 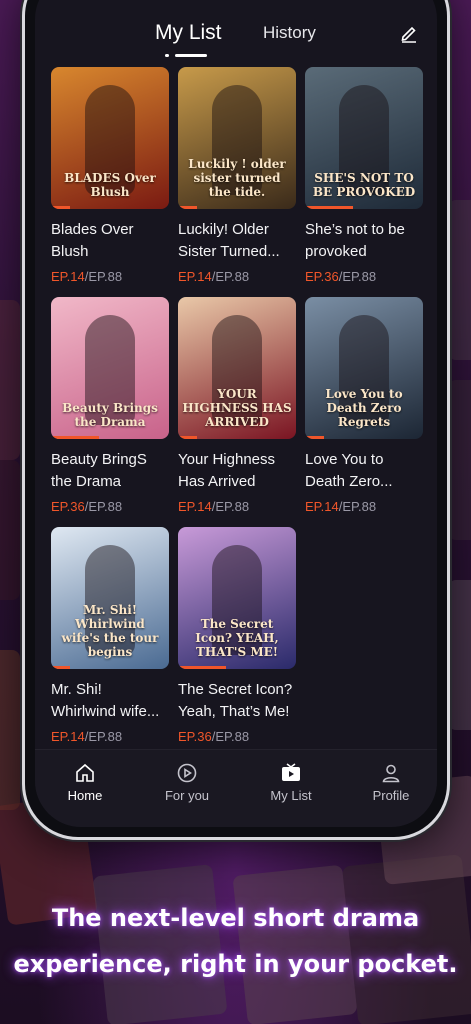 I want to click on poster-title: BLADES Over Blush, so click(x=110, y=185).